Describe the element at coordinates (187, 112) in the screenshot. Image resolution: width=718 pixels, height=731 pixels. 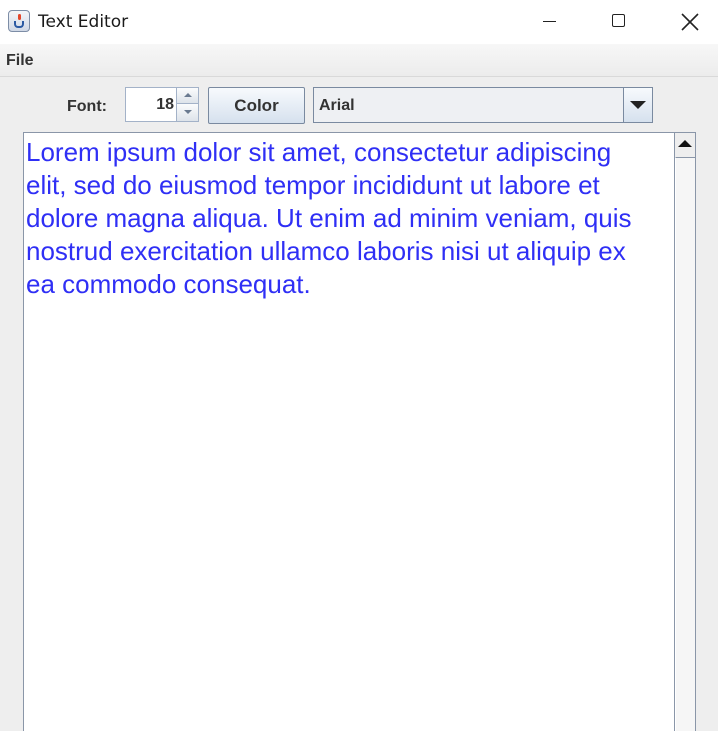
I see `spinner-down-button` at that location.